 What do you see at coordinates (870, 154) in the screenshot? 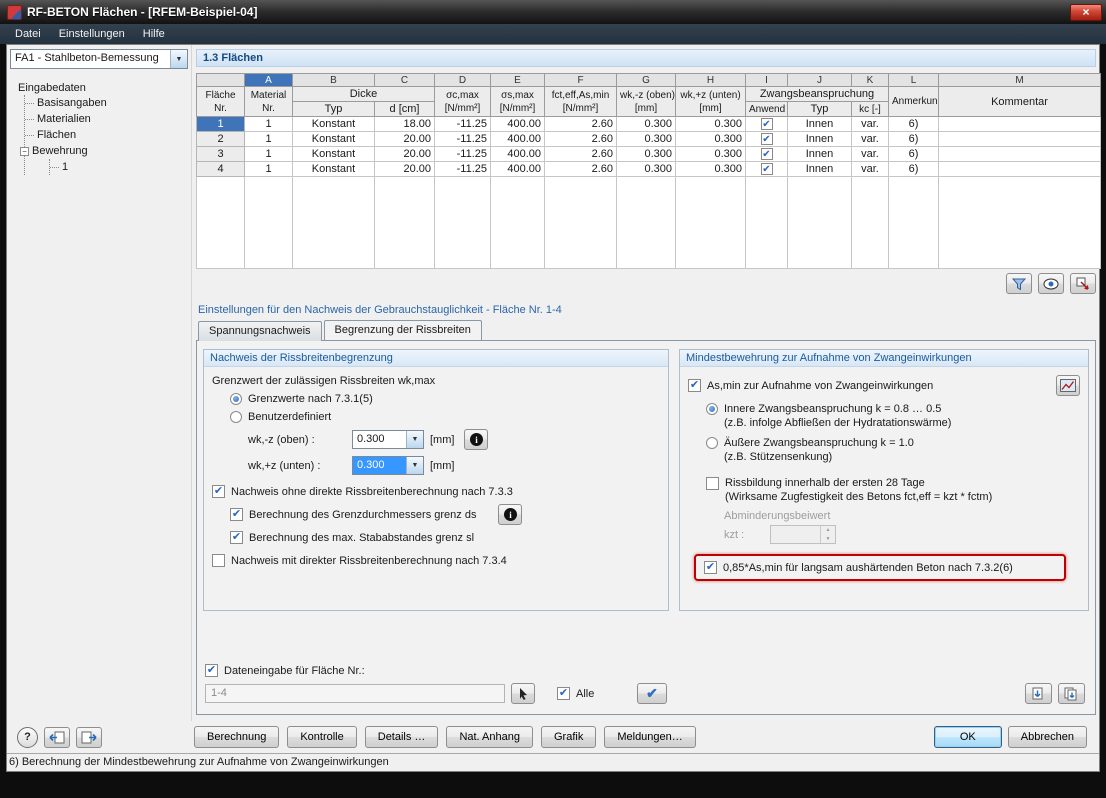
I see `cell-kc: var.` at bounding box center [870, 154].